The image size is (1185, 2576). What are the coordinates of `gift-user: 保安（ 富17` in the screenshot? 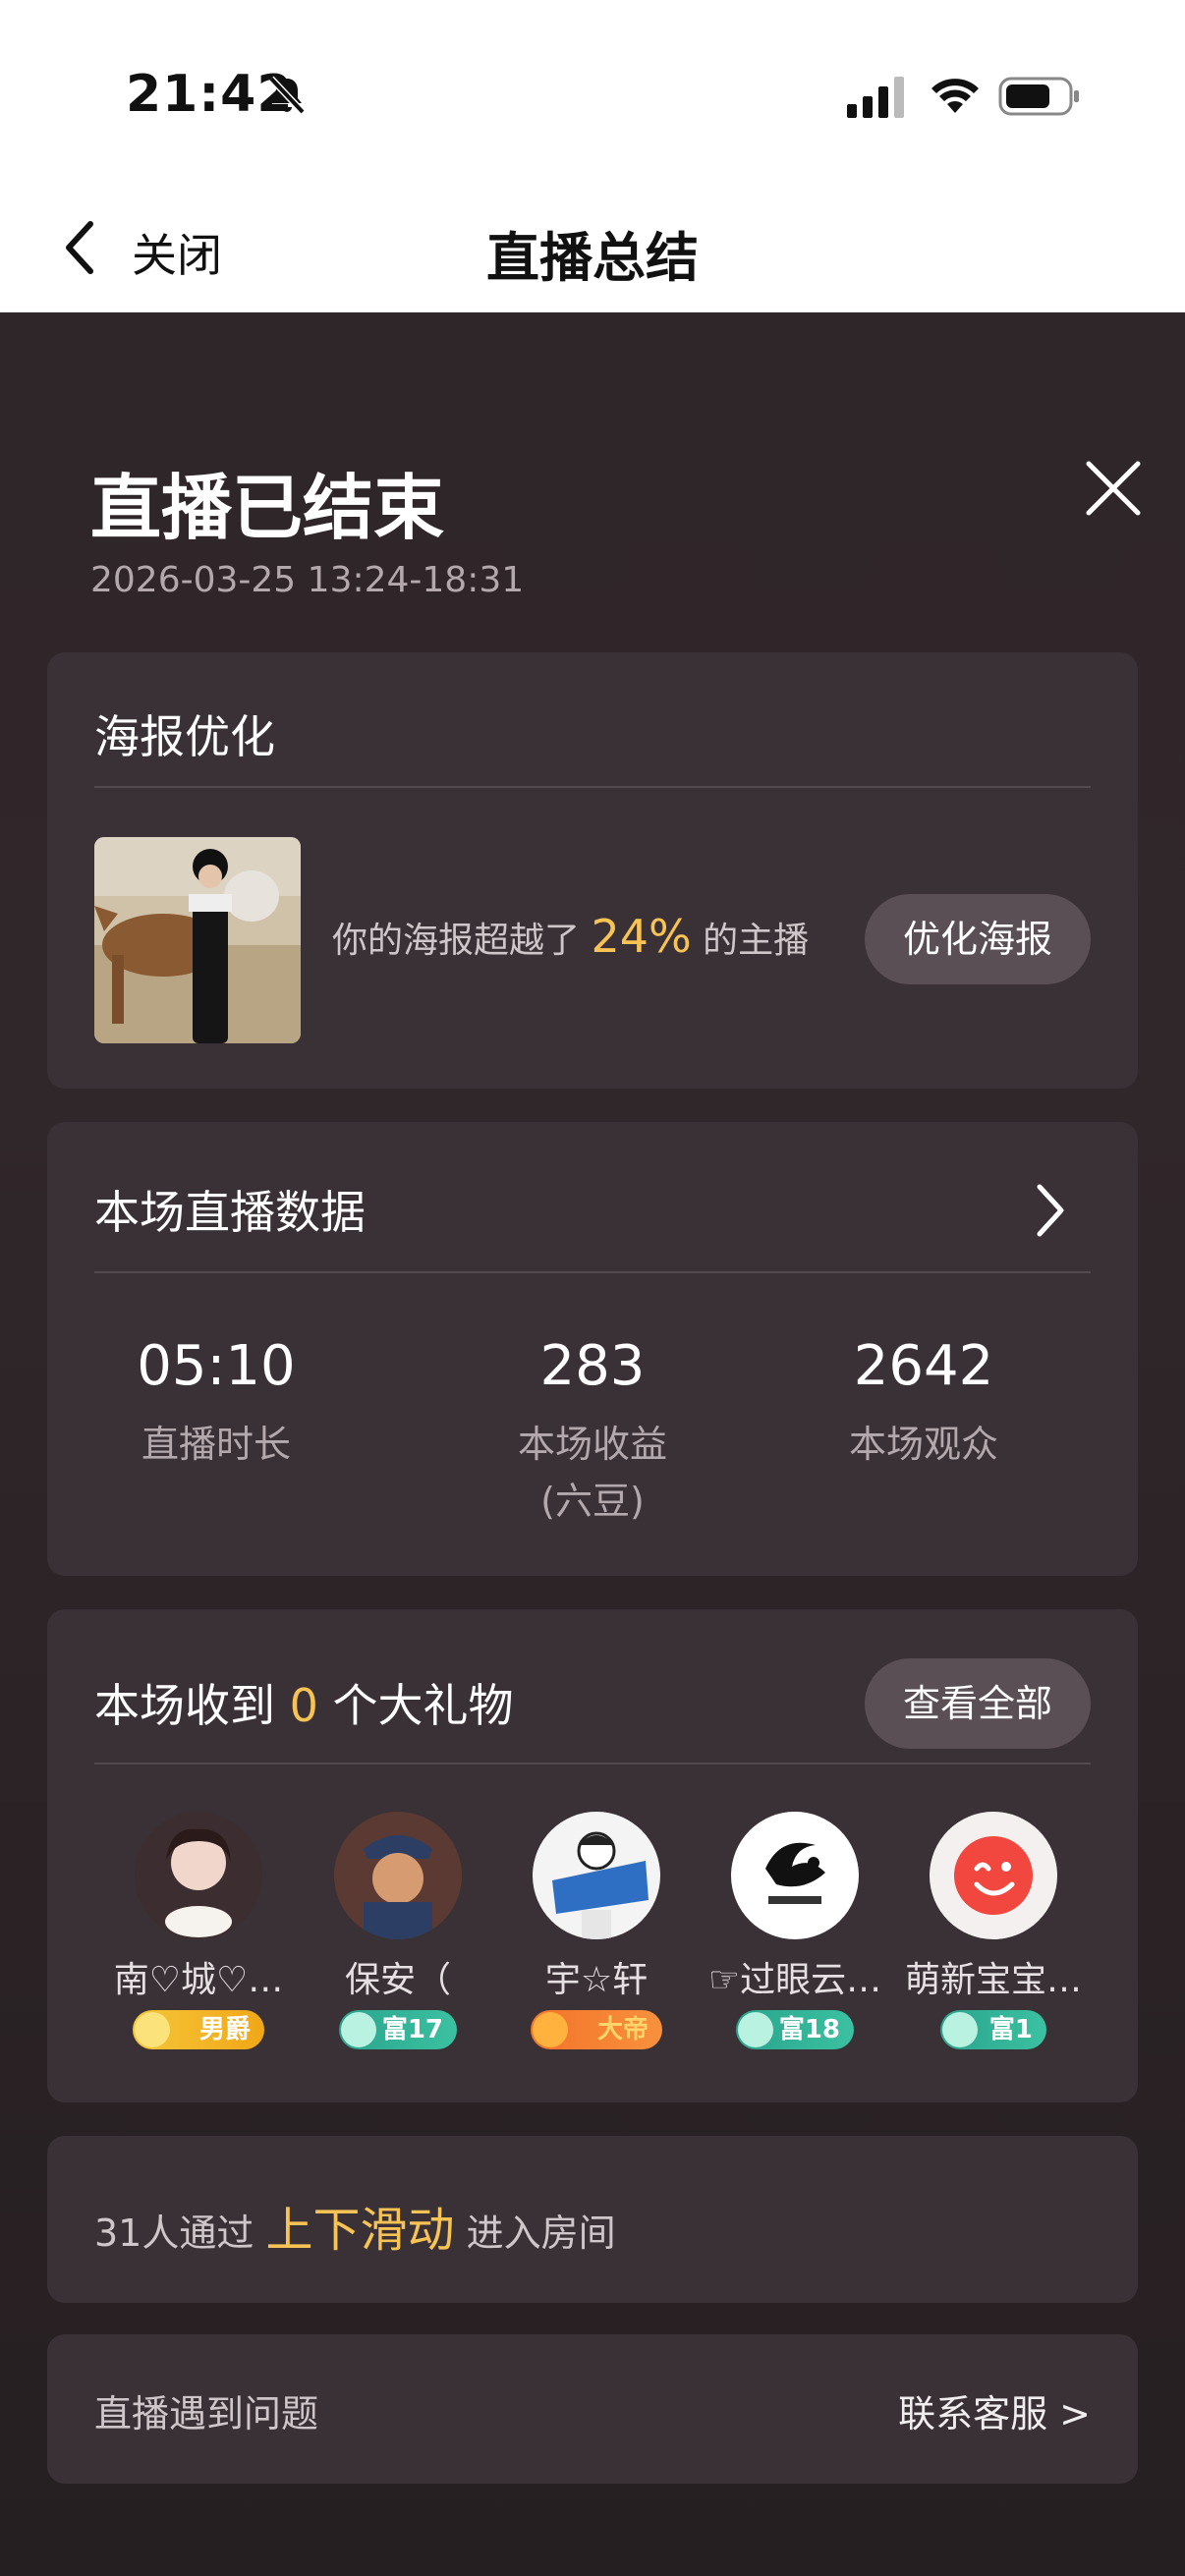 It's located at (398, 1930).